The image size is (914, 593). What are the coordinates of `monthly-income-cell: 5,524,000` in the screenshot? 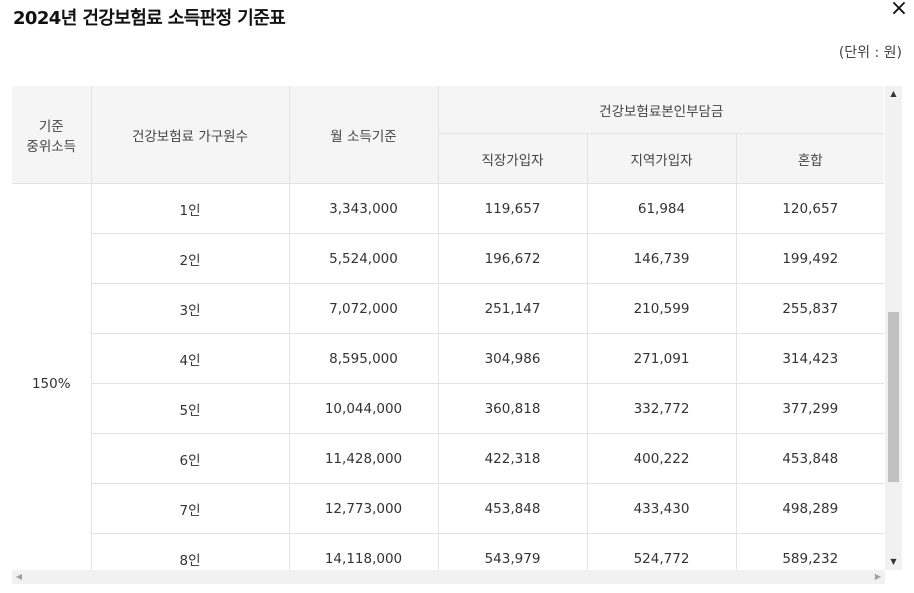 It's located at (364, 258).